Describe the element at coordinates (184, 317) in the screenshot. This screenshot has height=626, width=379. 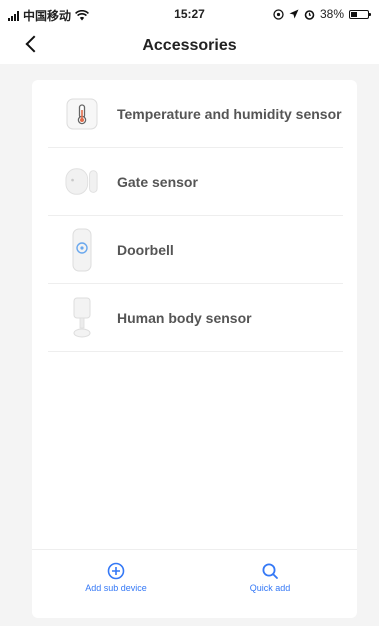
I see `accessory-label: Human body sensor` at that location.